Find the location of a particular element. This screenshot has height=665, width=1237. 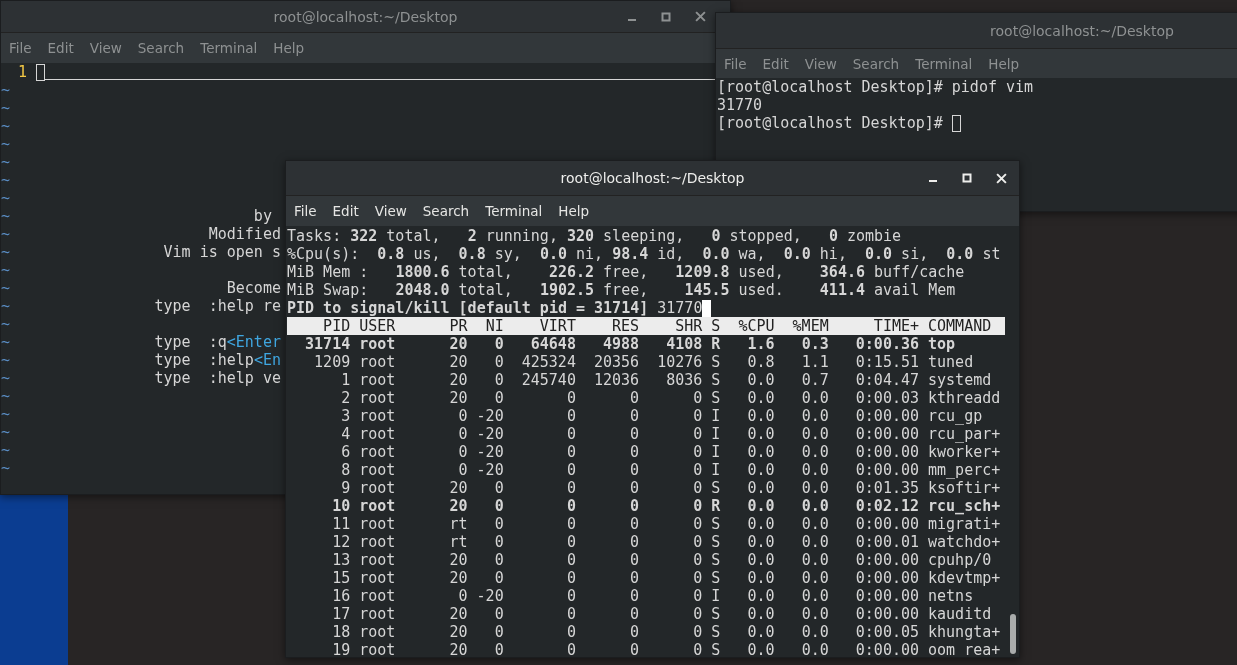

table-cell-text: kworker+ is located at coordinates (964, 452).